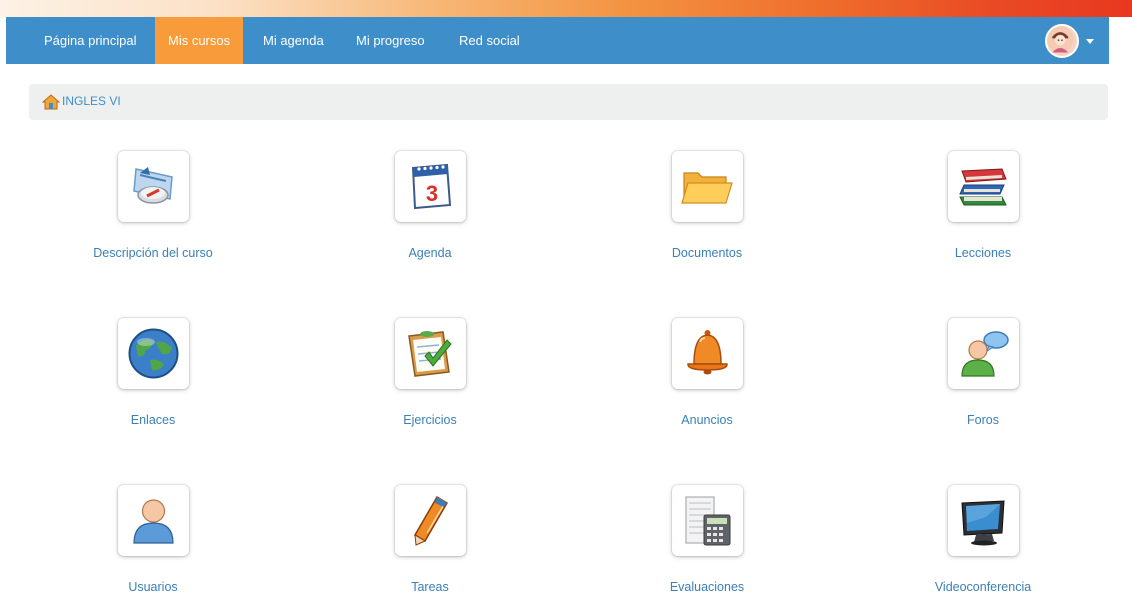 The width and height of the screenshot is (1132, 595). I want to click on tool-announcements: Anuncios, so click(707, 378).